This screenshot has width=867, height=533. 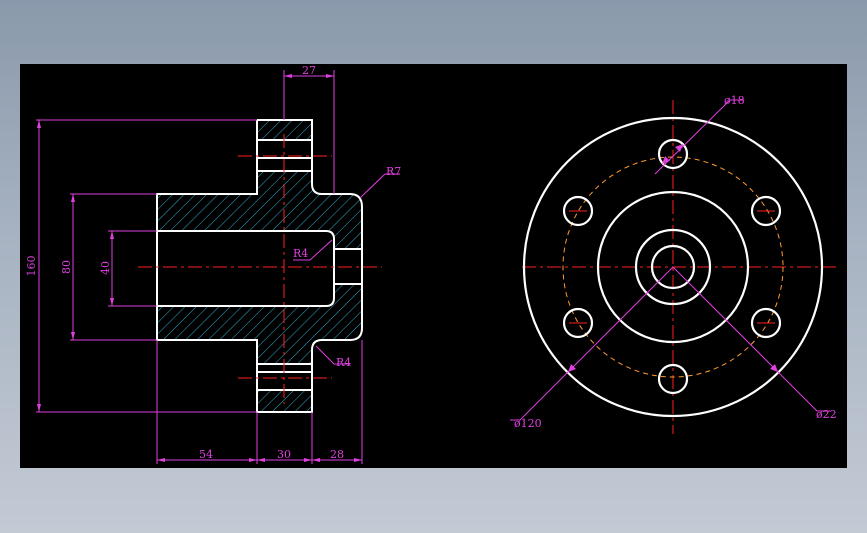 I want to click on dim-boss-length: 28, so click(x=337, y=454).